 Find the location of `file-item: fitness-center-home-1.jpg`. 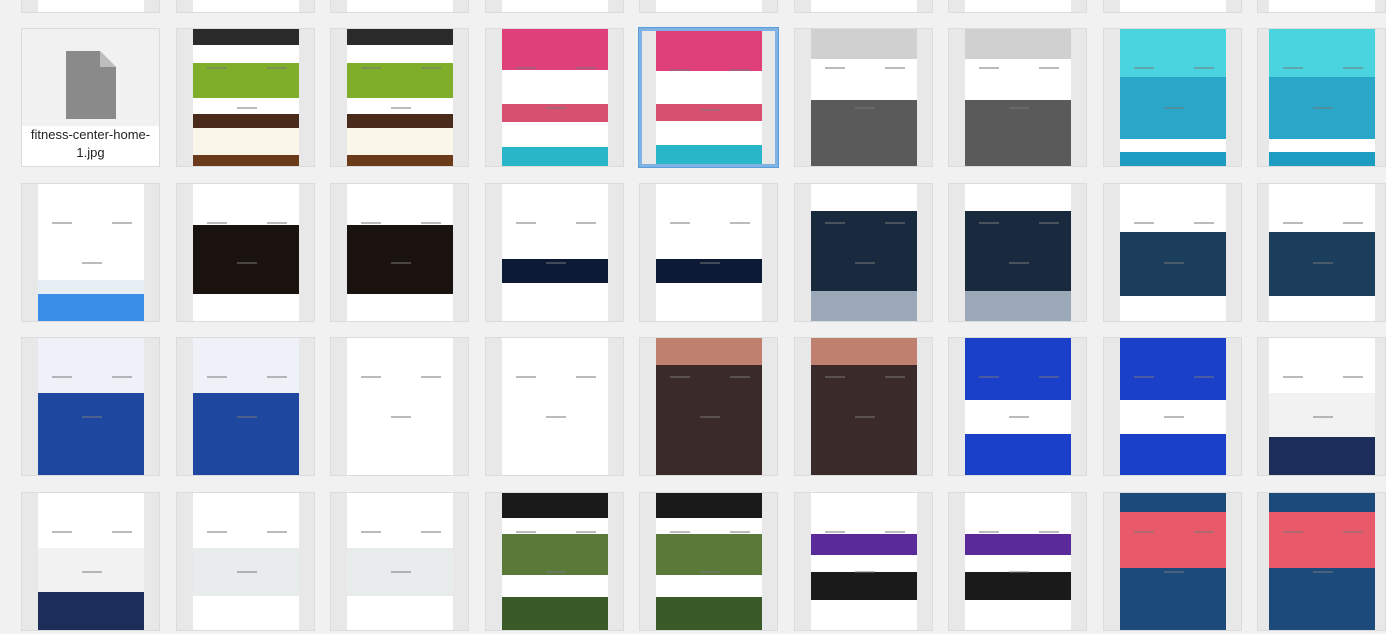

file-item: fitness-center-home-1.jpg is located at coordinates (90, 97).